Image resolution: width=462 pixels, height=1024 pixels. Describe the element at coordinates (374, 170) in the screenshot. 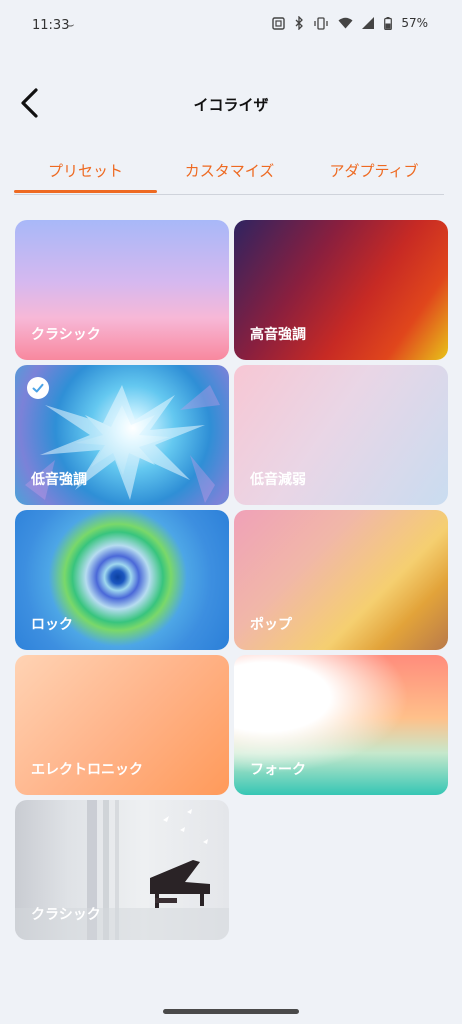

I see `tab-adaptive: アダプティブ` at that location.